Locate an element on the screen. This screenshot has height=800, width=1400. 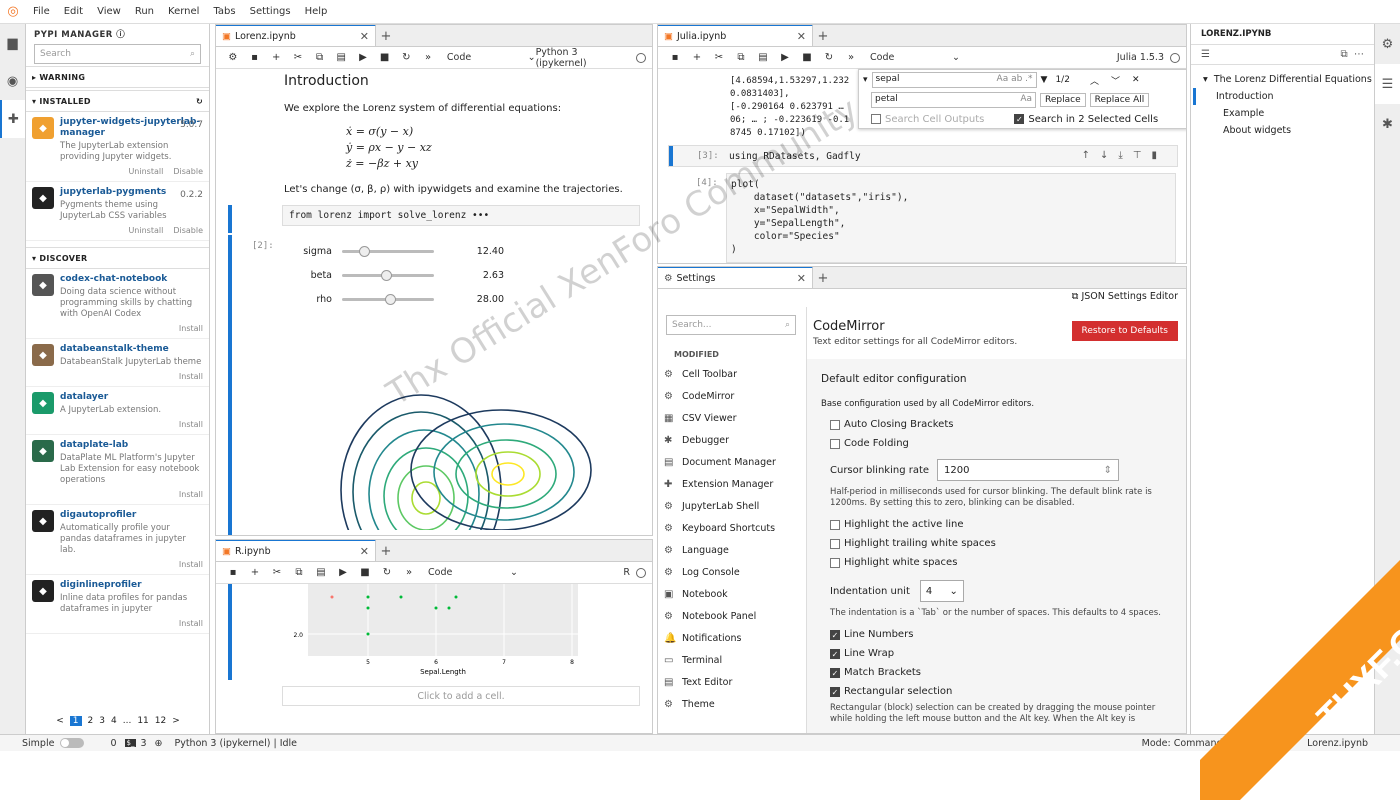
kernel-name: Python 3 (ipykernel) is located at coordinates (583, 58).